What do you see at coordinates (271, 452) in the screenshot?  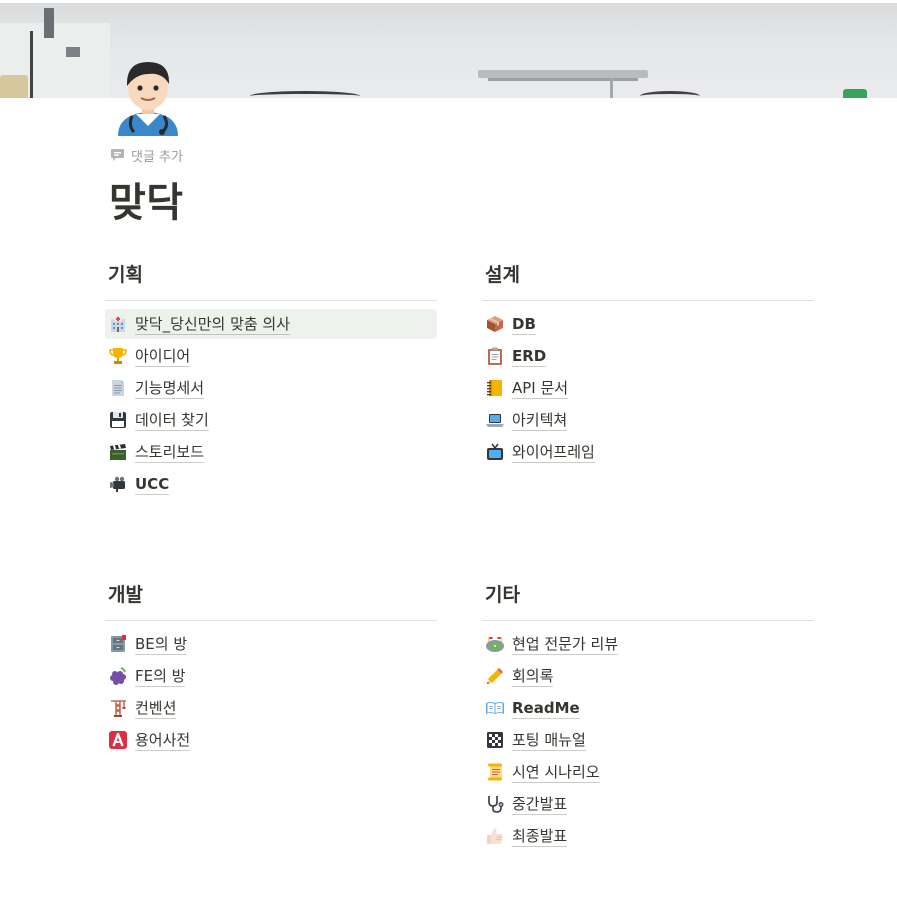 I see `page-link-storyboard: 스토리보드` at bounding box center [271, 452].